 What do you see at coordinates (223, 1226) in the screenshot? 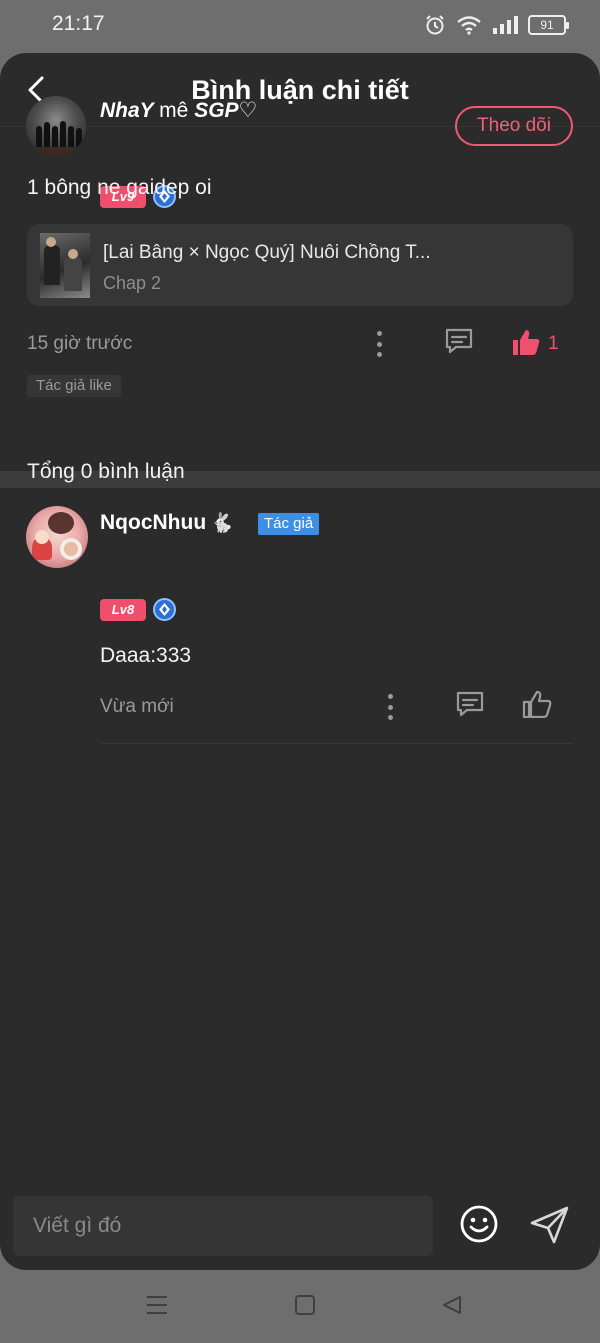
I see `comment-input` at bounding box center [223, 1226].